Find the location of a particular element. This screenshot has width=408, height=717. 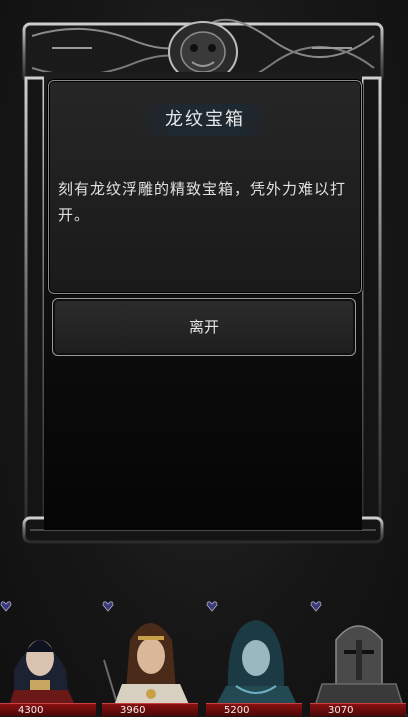

hero-portrait-armored-knight: 3070 is located at coordinates (359, 658).